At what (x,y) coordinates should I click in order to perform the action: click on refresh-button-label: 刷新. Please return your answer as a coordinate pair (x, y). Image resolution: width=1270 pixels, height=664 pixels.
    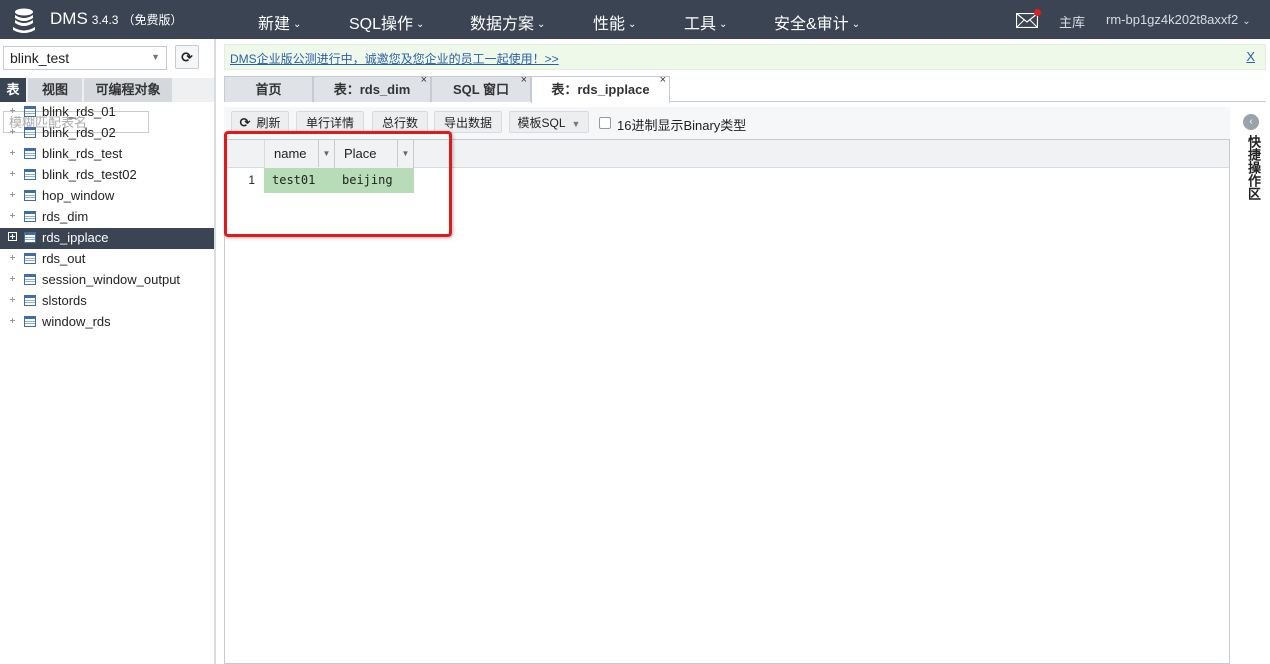
    Looking at the image, I should click on (268, 123).